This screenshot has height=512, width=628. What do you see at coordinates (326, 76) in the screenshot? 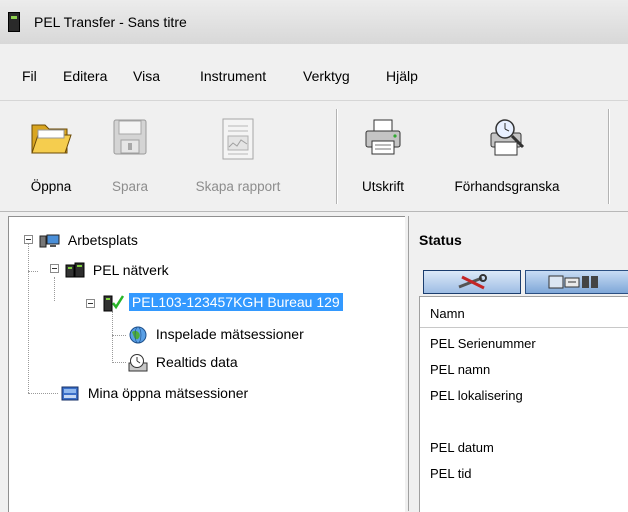
I see `menu-tools: Verktyg` at bounding box center [326, 76].